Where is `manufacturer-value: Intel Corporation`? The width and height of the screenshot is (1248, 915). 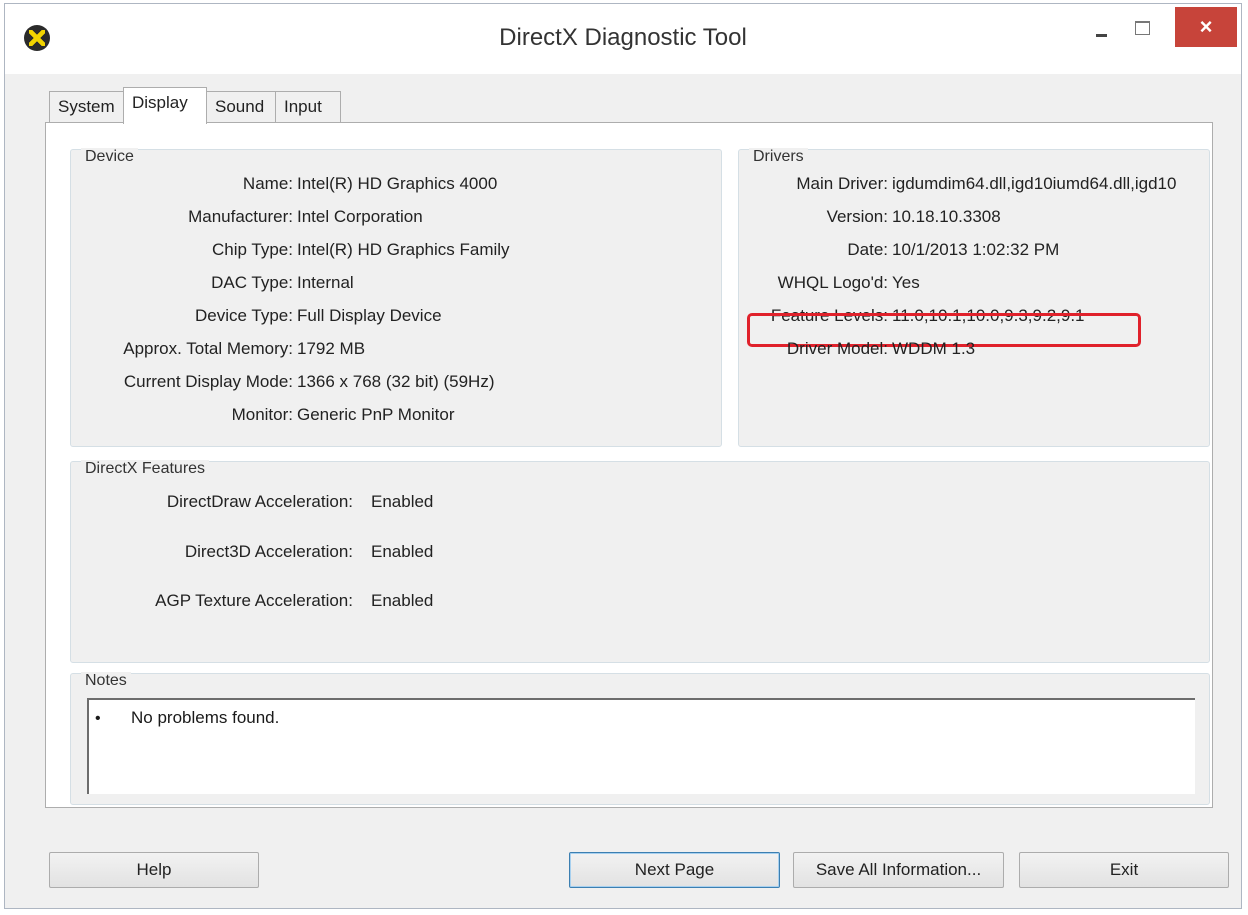 manufacturer-value: Intel Corporation is located at coordinates (360, 216).